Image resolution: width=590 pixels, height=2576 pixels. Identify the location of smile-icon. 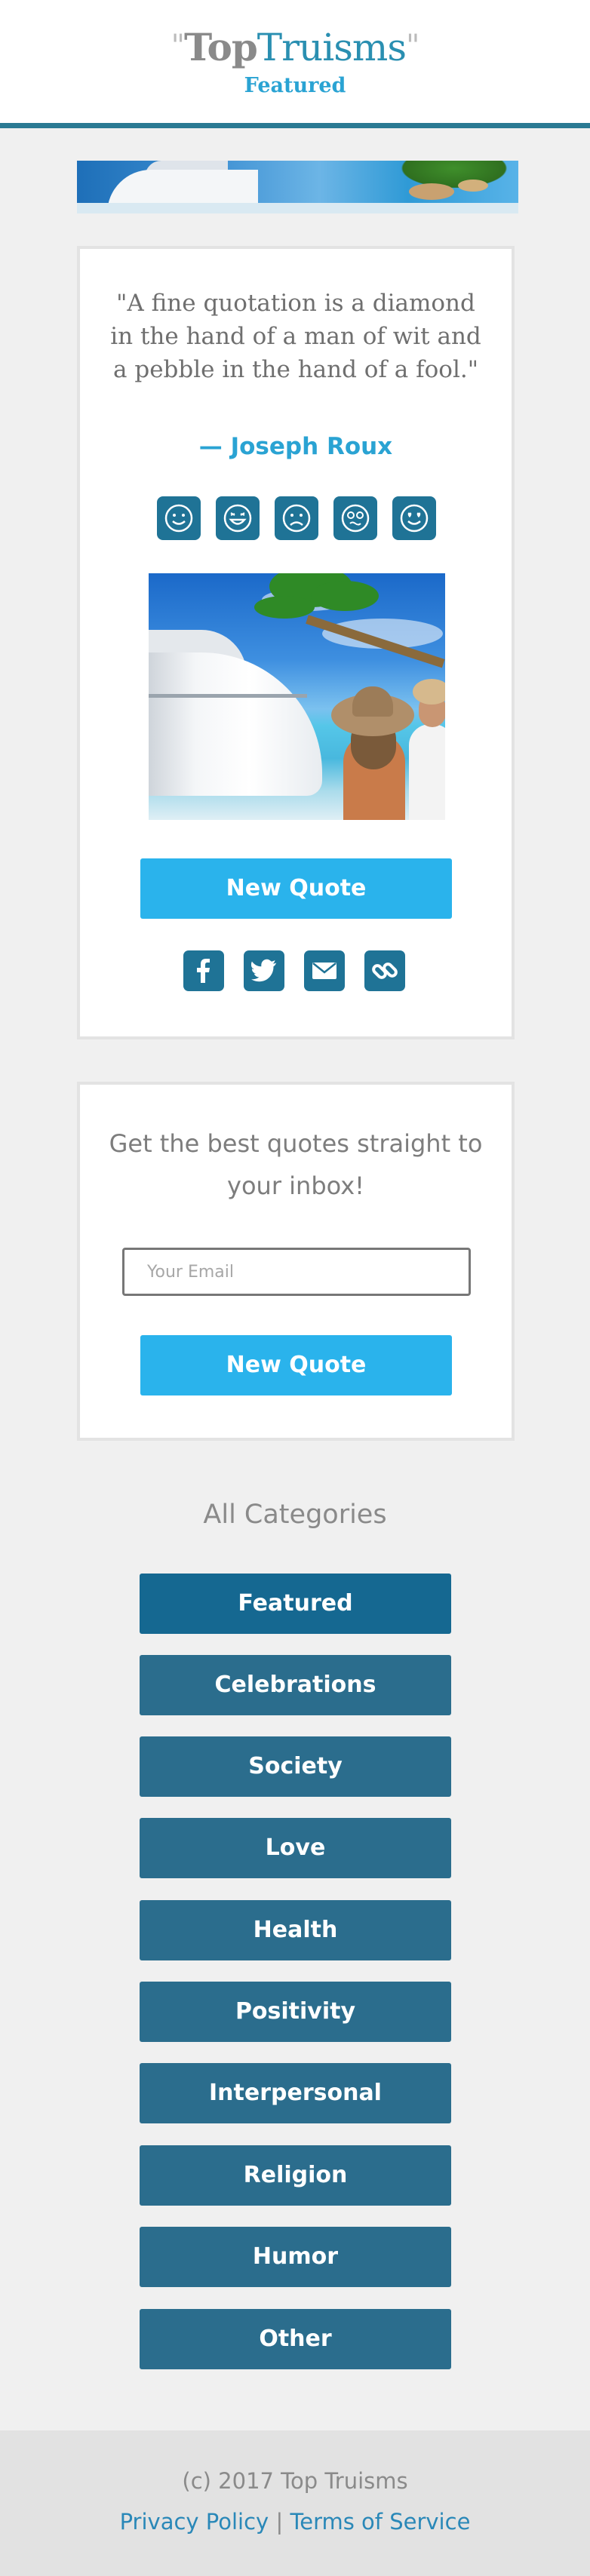
(179, 518).